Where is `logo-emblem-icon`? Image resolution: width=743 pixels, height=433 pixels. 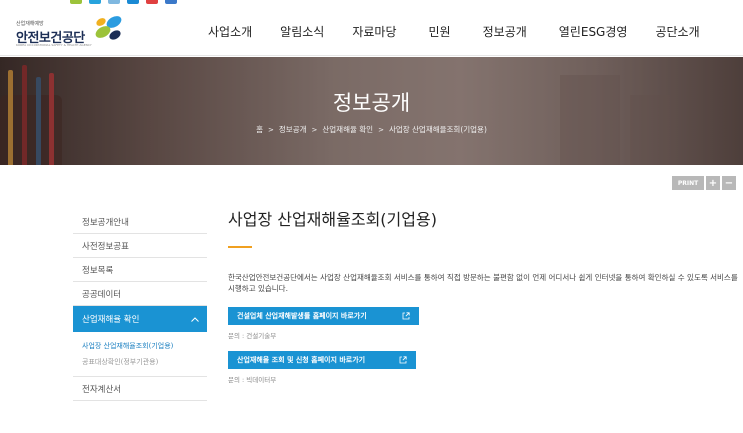
logo-emblem-icon is located at coordinates (108, 28).